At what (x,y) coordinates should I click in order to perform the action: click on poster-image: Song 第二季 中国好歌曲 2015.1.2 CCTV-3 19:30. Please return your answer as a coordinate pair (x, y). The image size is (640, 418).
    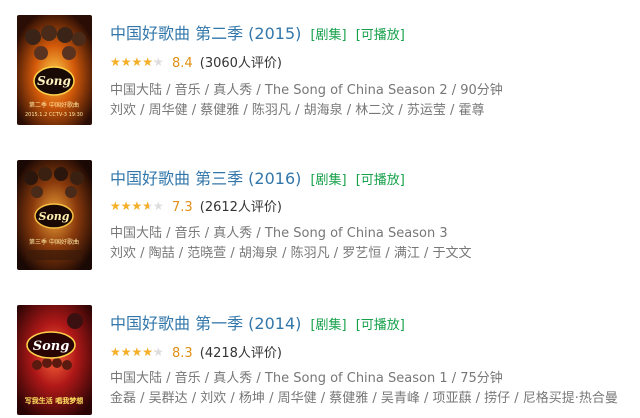
    Looking at the image, I should click on (54, 70).